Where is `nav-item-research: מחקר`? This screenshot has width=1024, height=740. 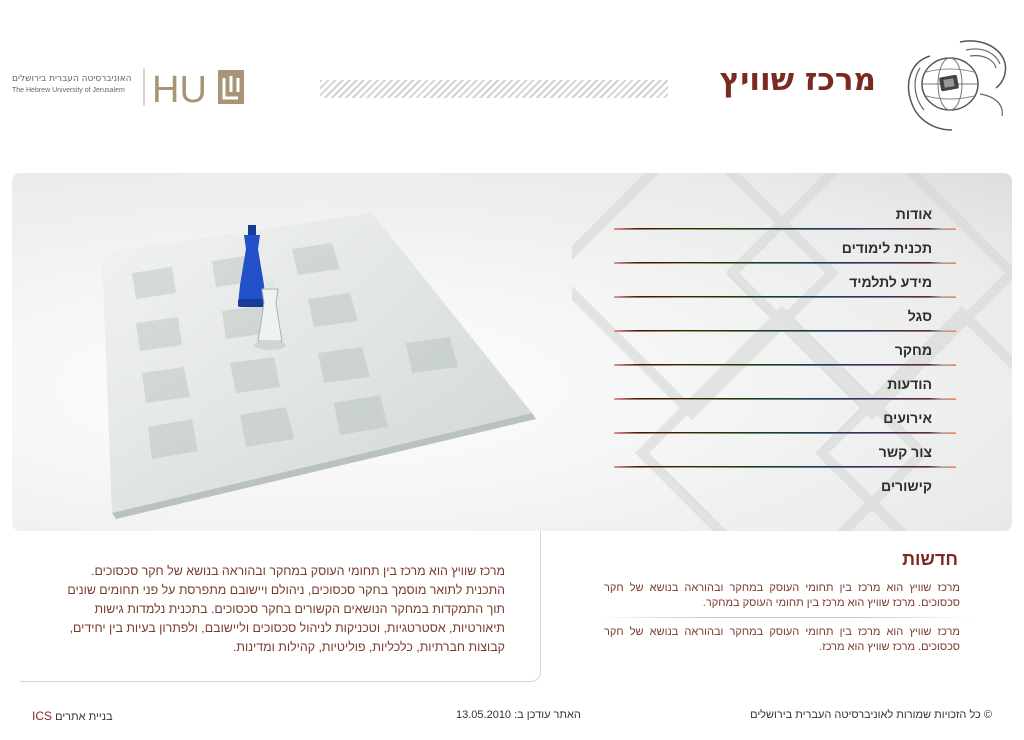 nav-item-research: מחקר is located at coordinates (785, 349).